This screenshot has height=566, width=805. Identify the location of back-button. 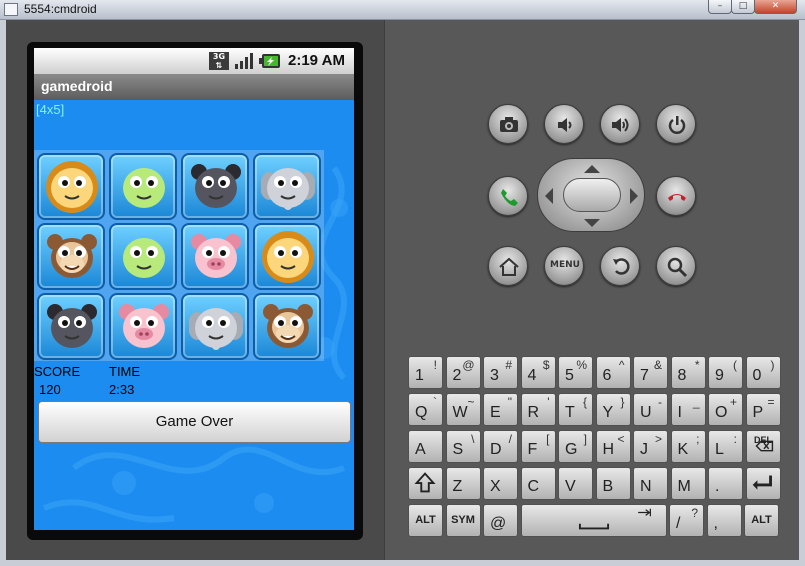
(620, 266).